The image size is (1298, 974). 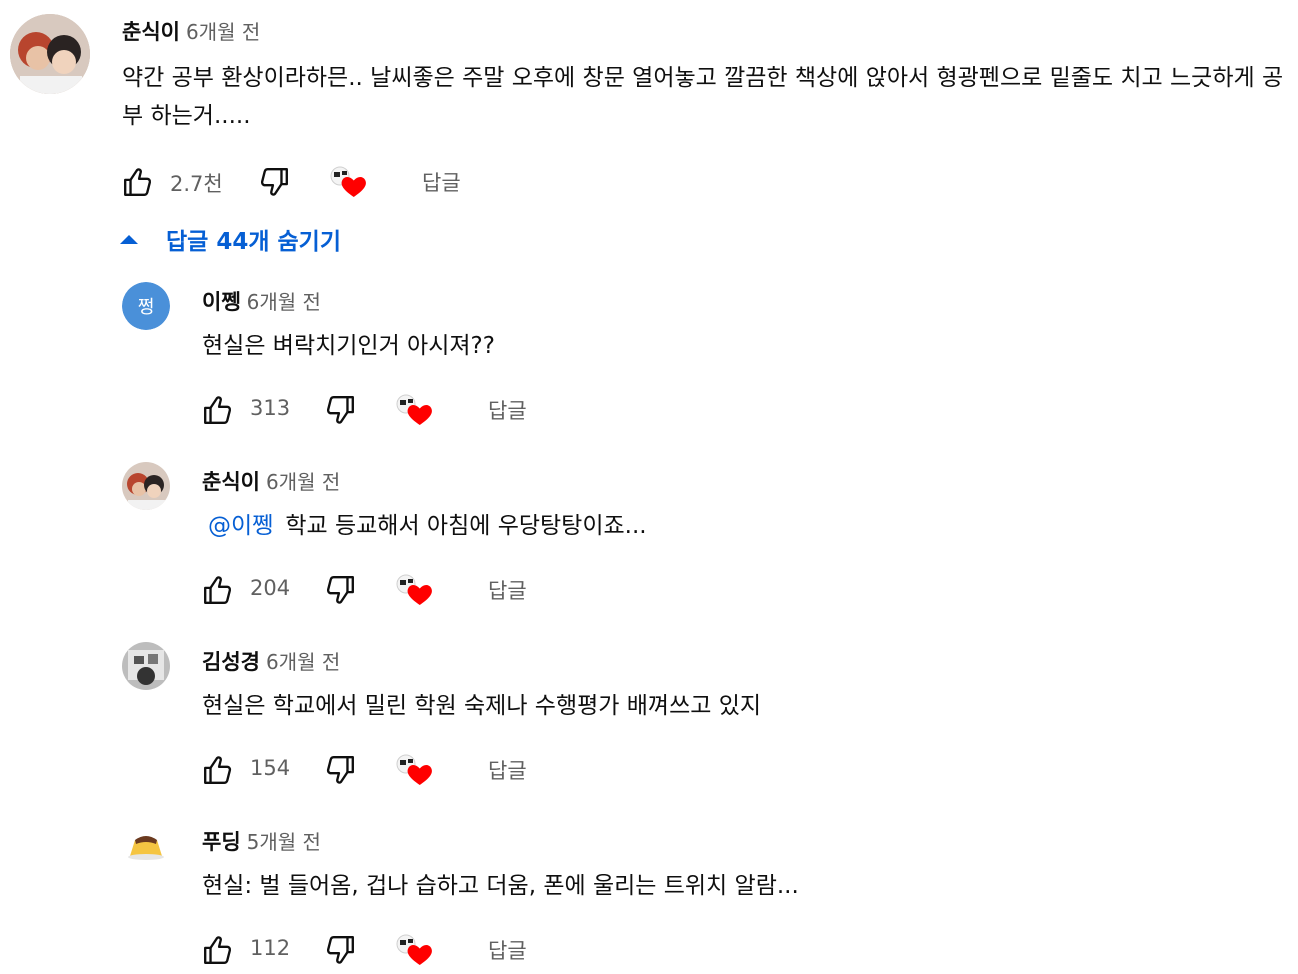 What do you see at coordinates (253, 242) in the screenshot?
I see `hide-replies-label: 답글 44개 숨기기` at bounding box center [253, 242].